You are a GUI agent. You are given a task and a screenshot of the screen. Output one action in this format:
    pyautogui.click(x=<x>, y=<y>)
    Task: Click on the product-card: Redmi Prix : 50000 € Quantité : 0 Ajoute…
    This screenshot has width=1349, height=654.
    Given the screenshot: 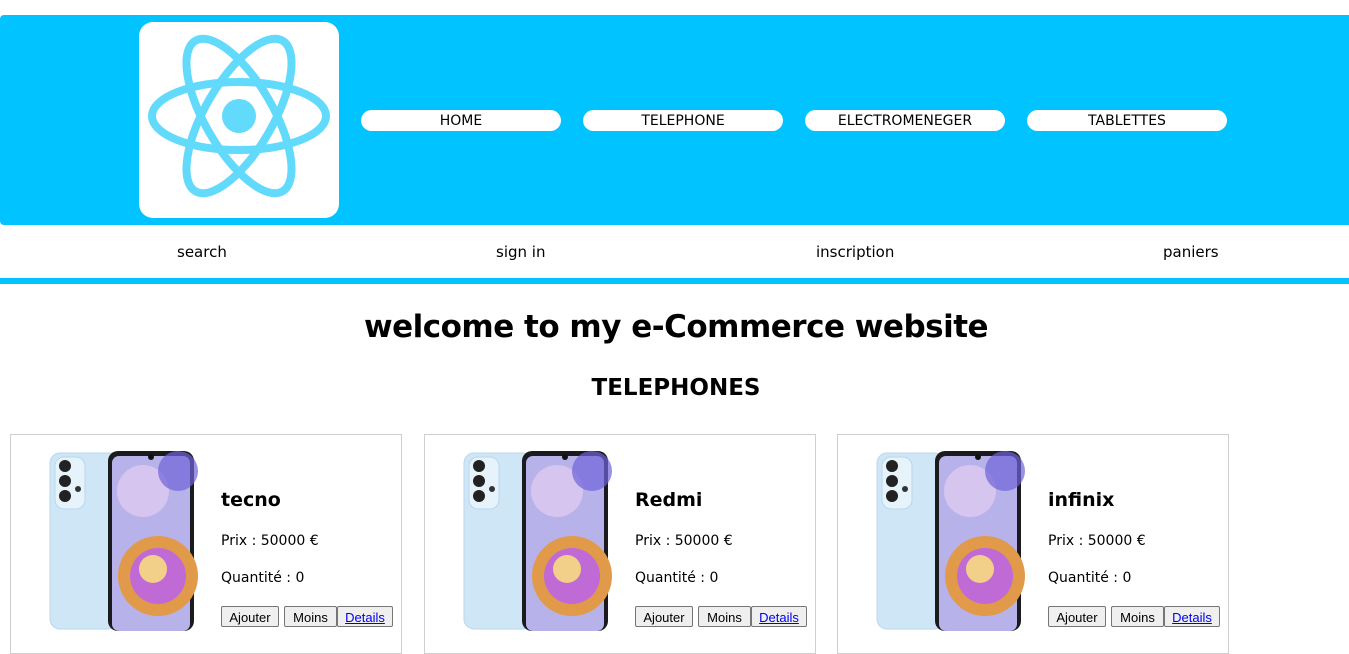 What is the action you would take?
    pyautogui.click(x=620, y=544)
    